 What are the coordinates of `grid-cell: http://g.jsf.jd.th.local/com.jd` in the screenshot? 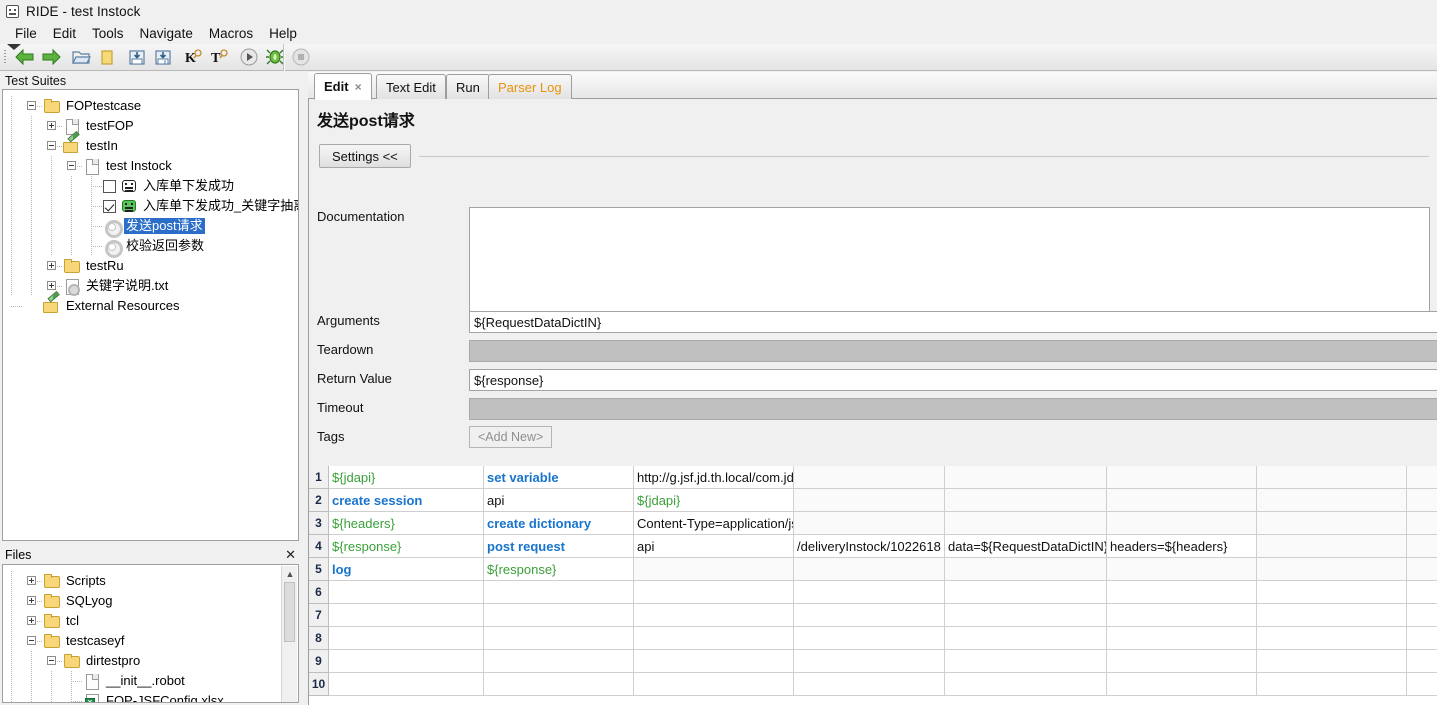 It's located at (714, 477).